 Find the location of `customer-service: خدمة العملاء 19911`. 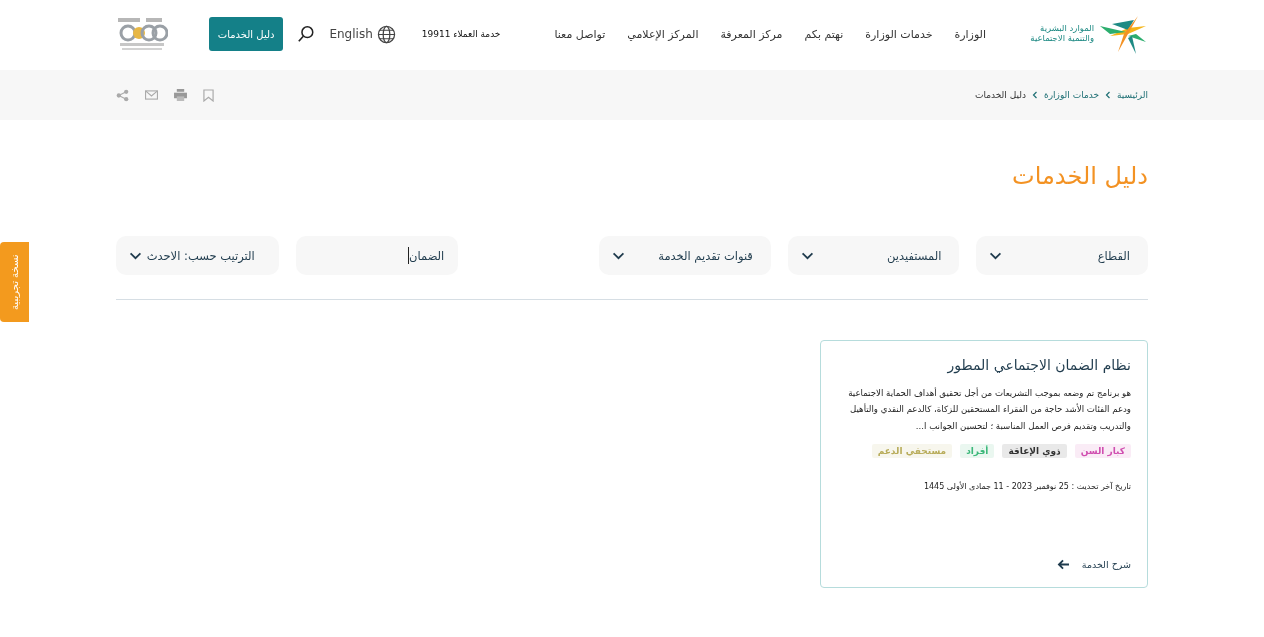

customer-service: خدمة العملاء 19911 is located at coordinates (461, 34).